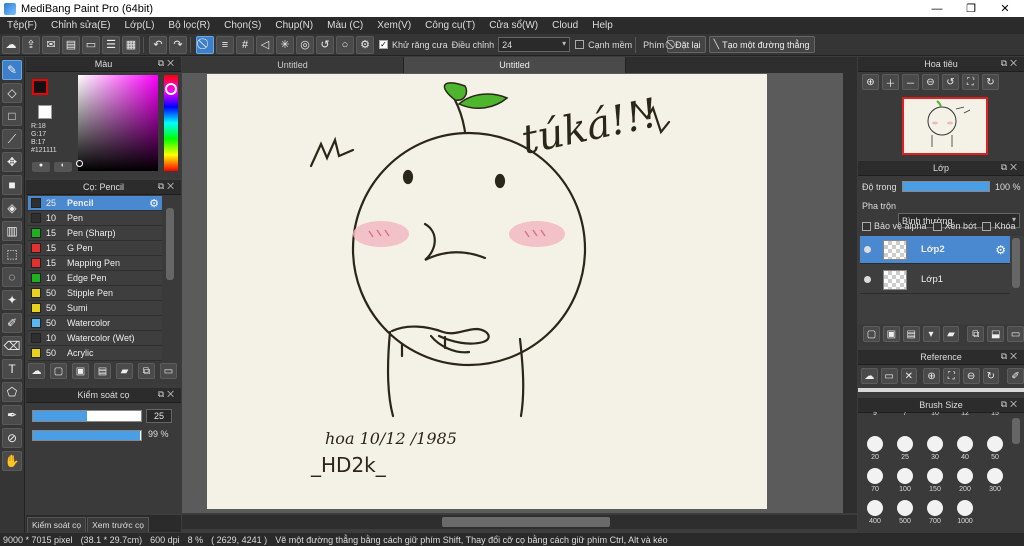 This screenshot has width=1024, height=546. I want to click on brush-size-option: 20, so click(875, 452).